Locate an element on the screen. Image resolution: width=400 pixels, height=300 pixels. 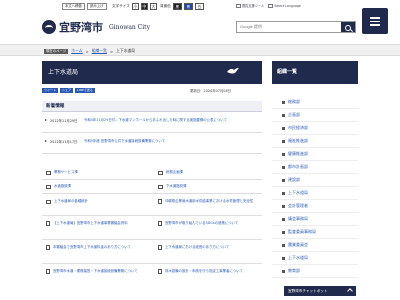
sidebar-item: 市民経済部 is located at coordinates (315, 128).